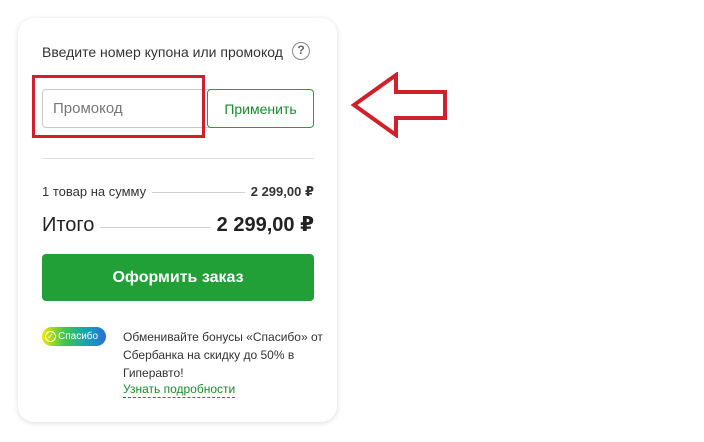 This screenshot has height=442, width=704. I want to click on total-amount: 2 299,00 ₽, so click(265, 225).